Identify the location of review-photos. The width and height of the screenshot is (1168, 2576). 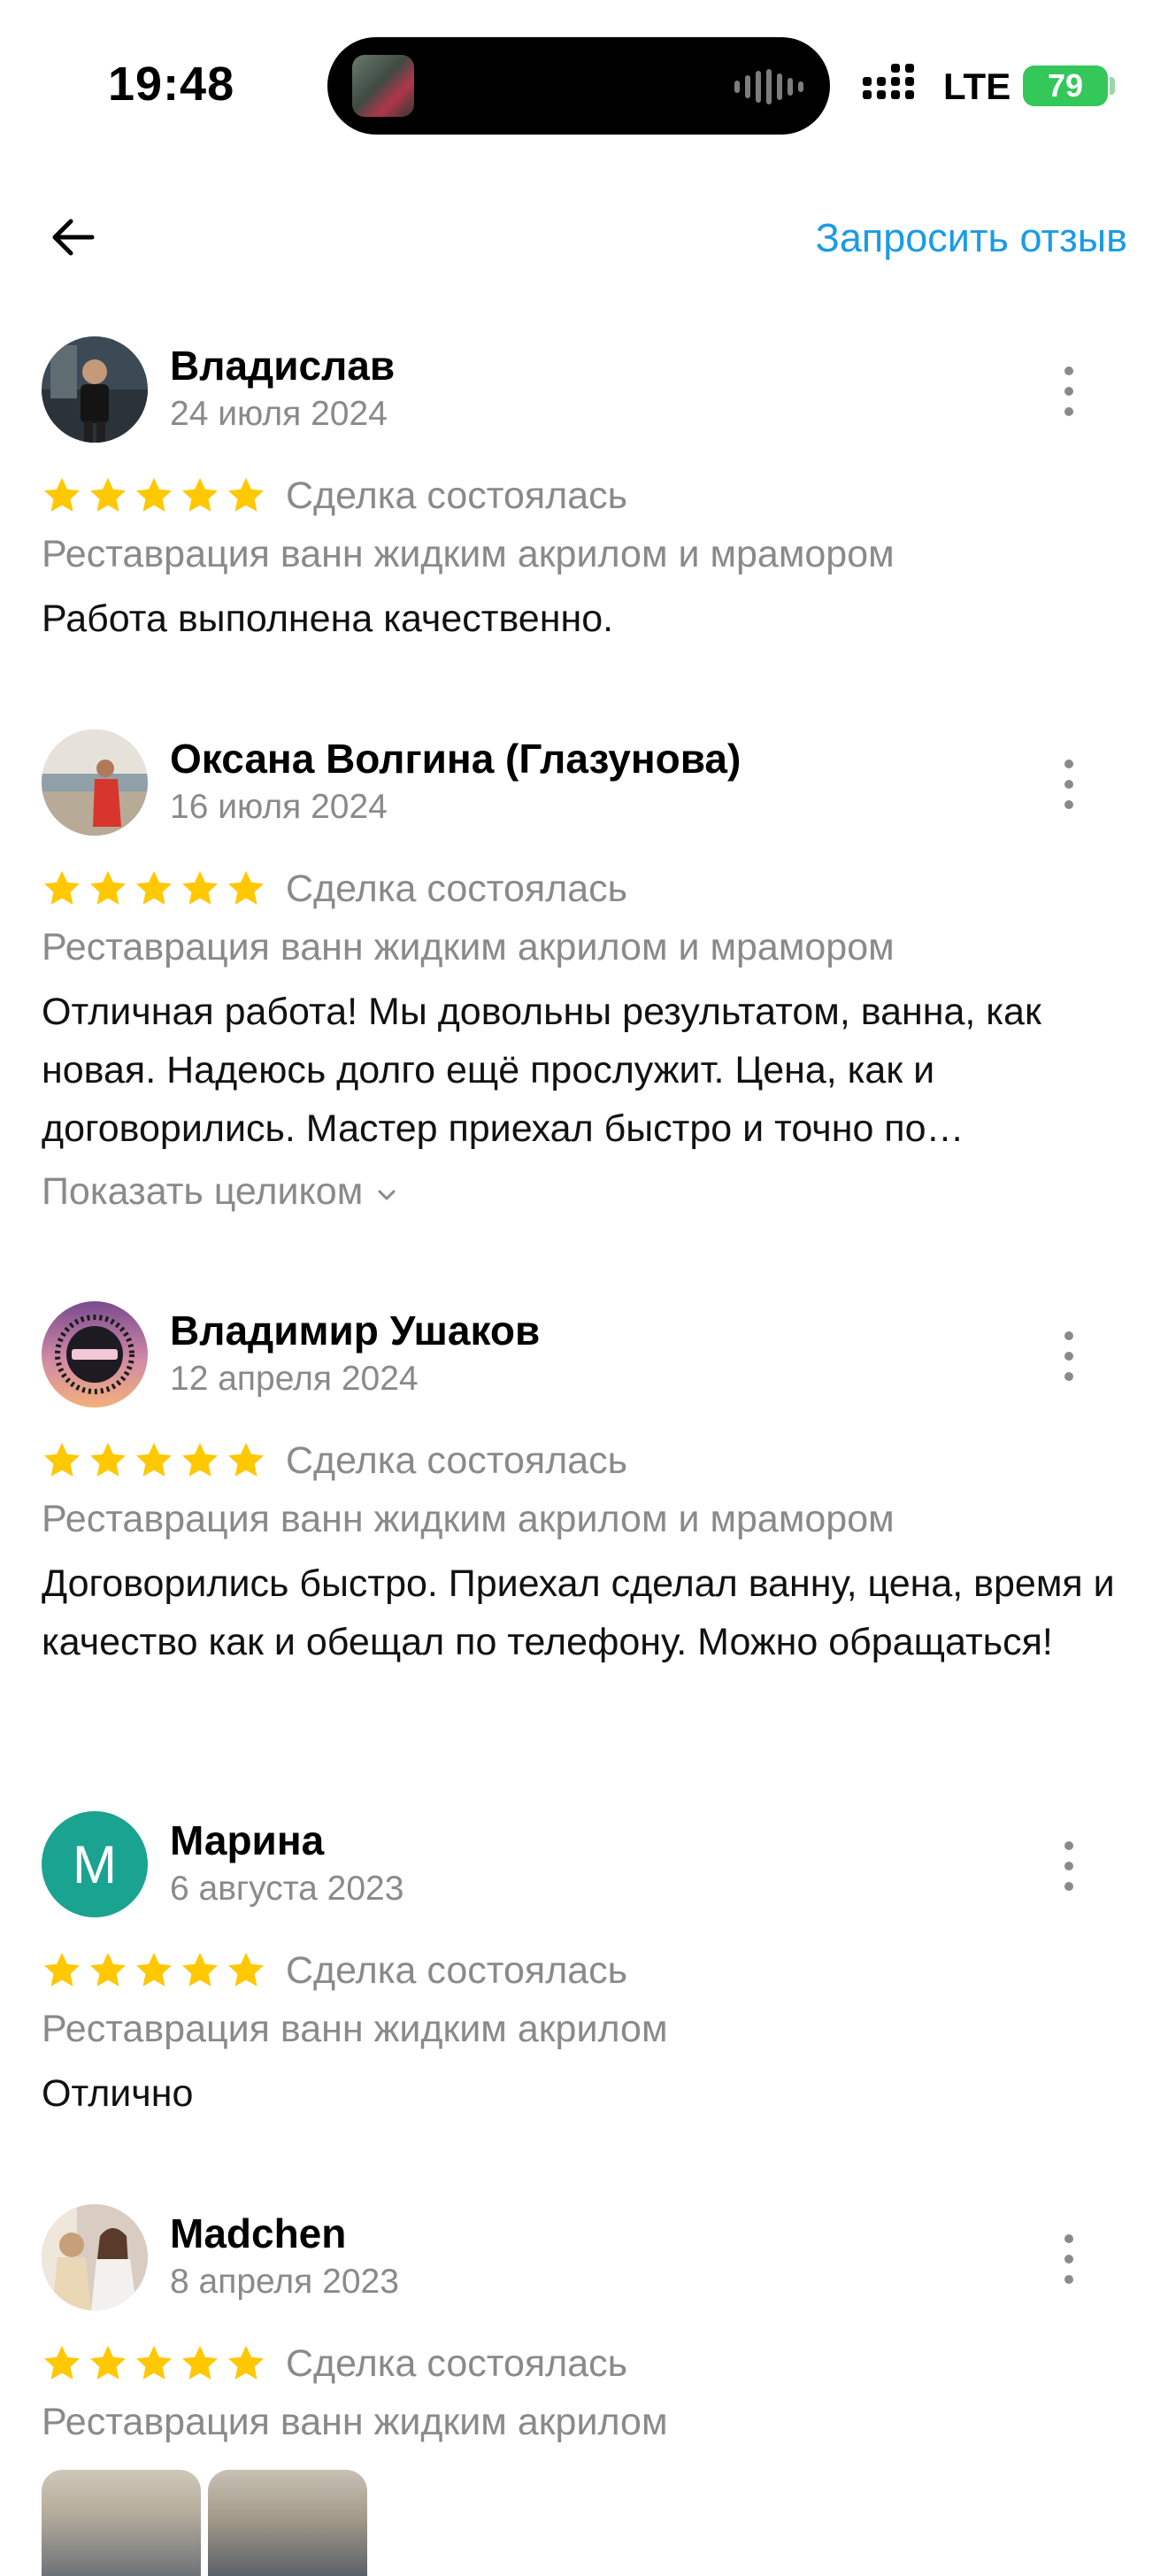
(204, 2523).